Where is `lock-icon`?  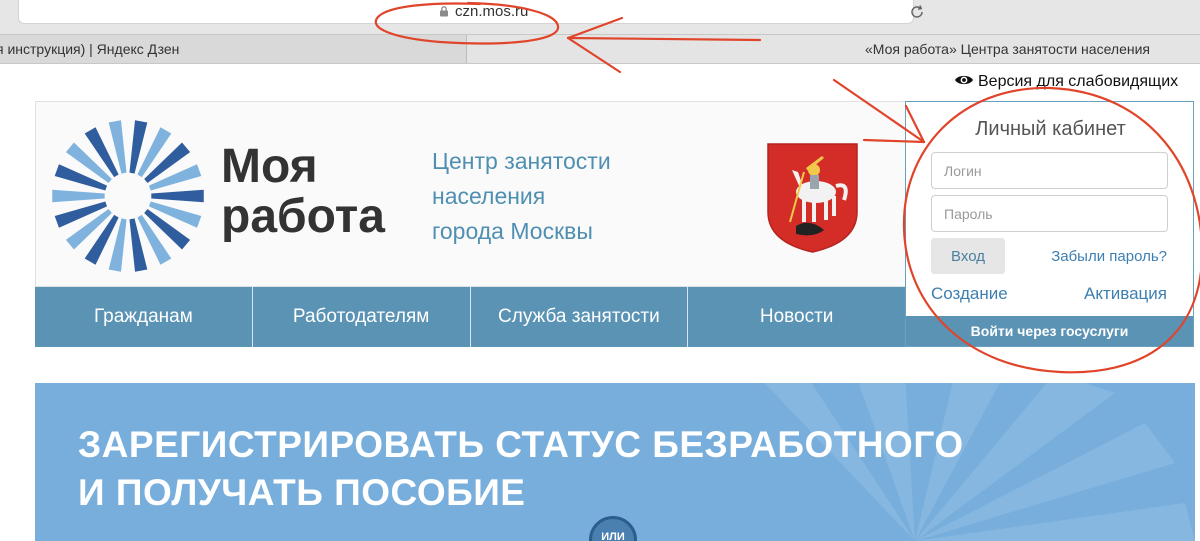
lock-icon is located at coordinates (444, 11).